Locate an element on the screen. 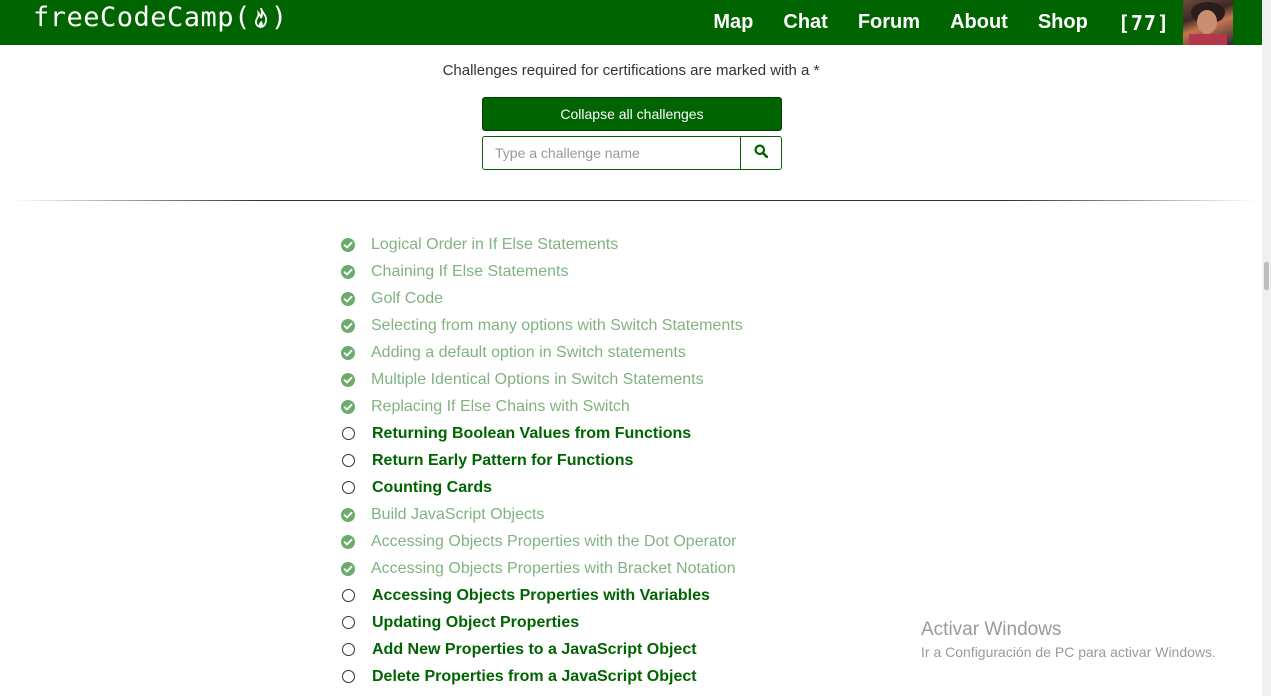 The height and width of the screenshot is (696, 1271). challenge-title: Build JavaScript Objects is located at coordinates (457, 515).